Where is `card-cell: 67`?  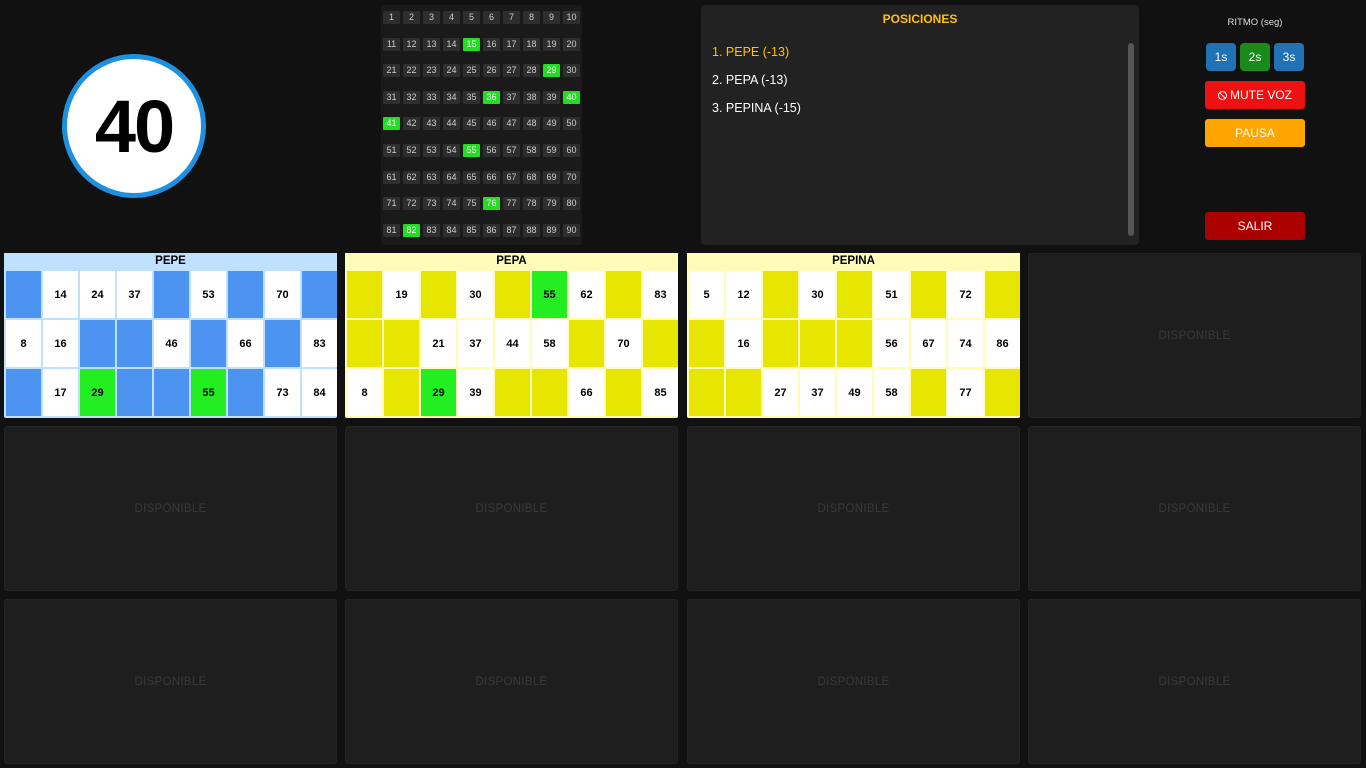 card-cell: 67 is located at coordinates (928, 343).